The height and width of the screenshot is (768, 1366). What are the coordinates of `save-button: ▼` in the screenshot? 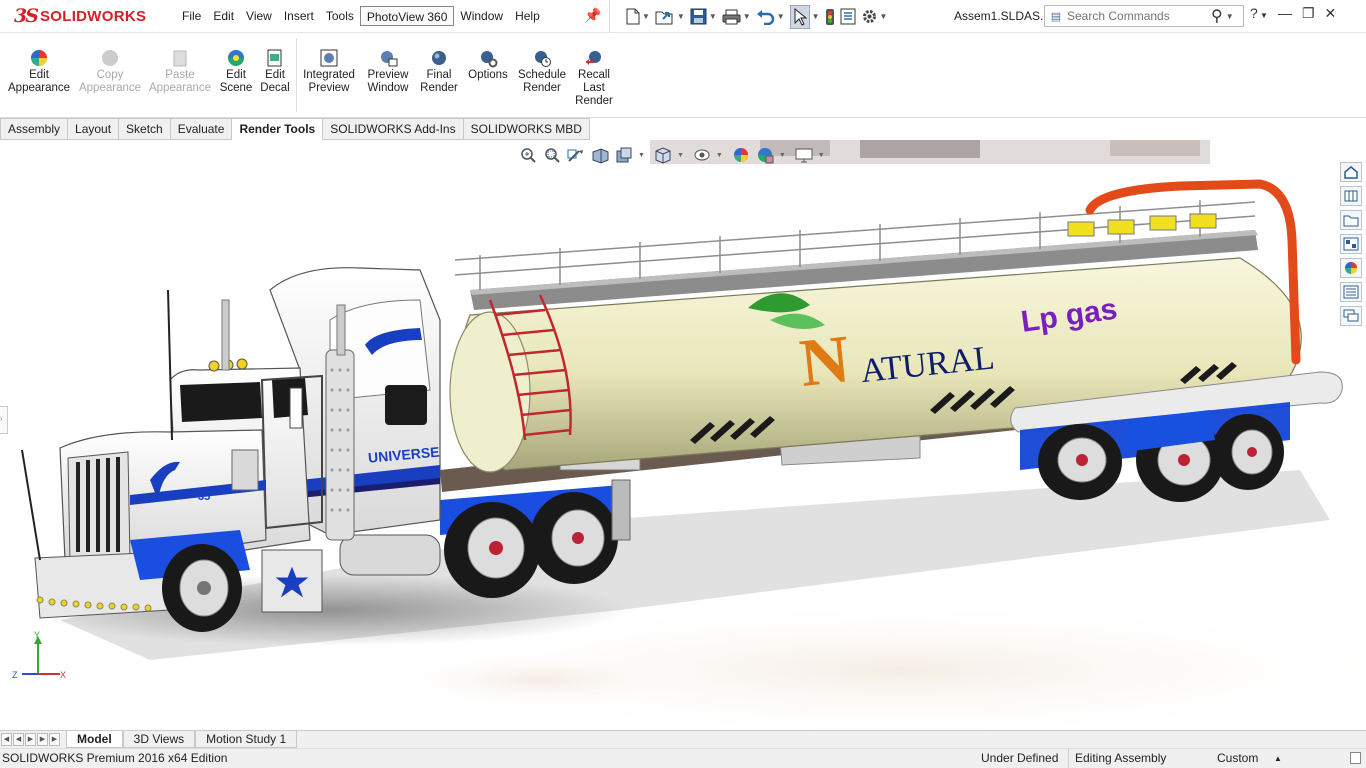 It's located at (703, 17).